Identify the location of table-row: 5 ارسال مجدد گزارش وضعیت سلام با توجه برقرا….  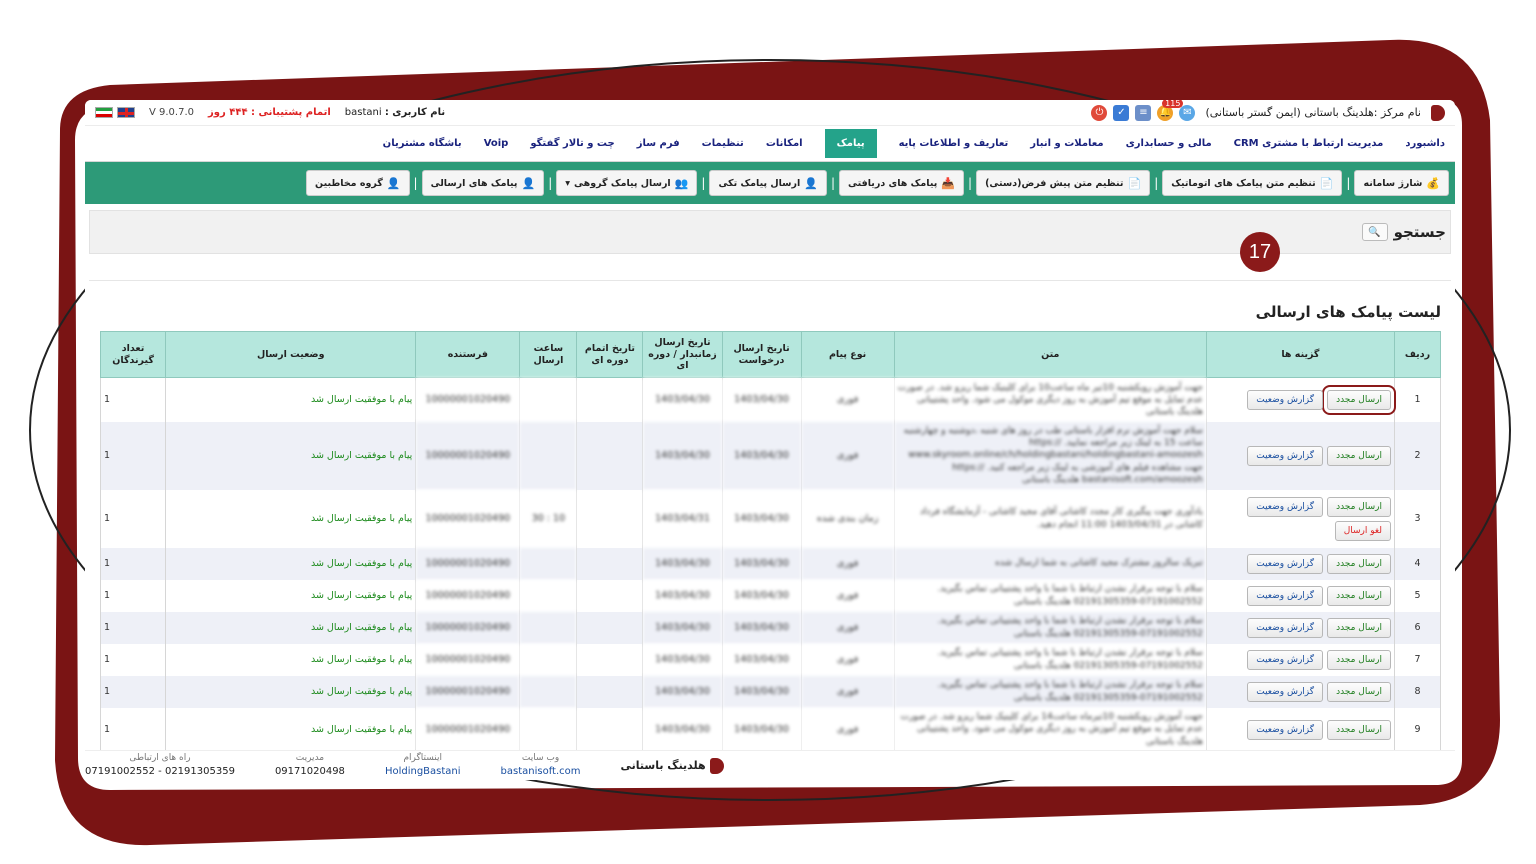
(770, 595).